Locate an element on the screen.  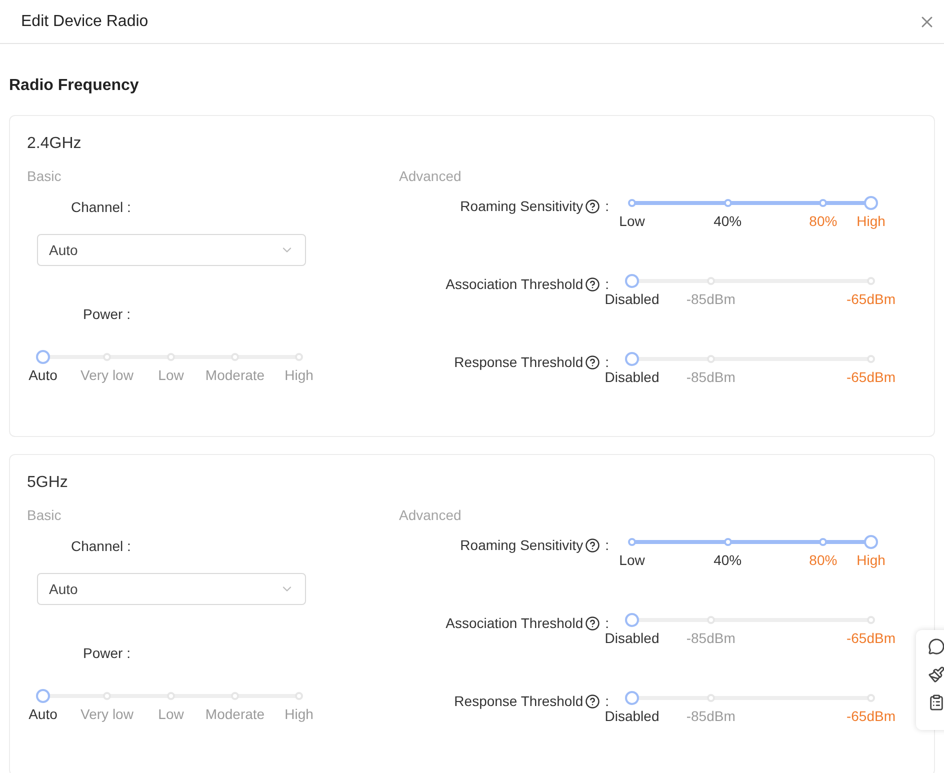
section-title: Radio Frequency is located at coordinates (74, 86).